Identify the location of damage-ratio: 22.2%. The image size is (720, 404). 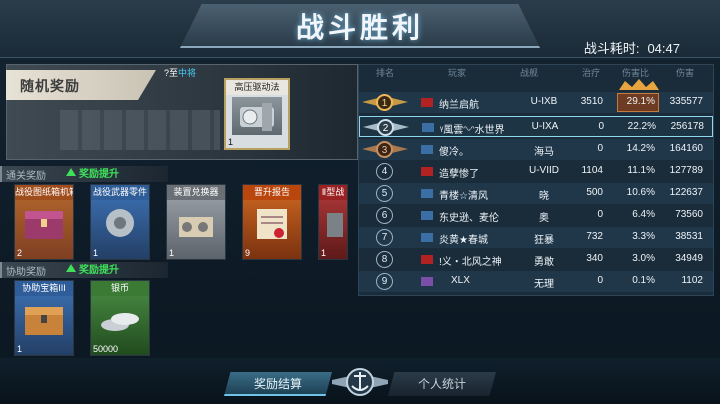
(641, 126).